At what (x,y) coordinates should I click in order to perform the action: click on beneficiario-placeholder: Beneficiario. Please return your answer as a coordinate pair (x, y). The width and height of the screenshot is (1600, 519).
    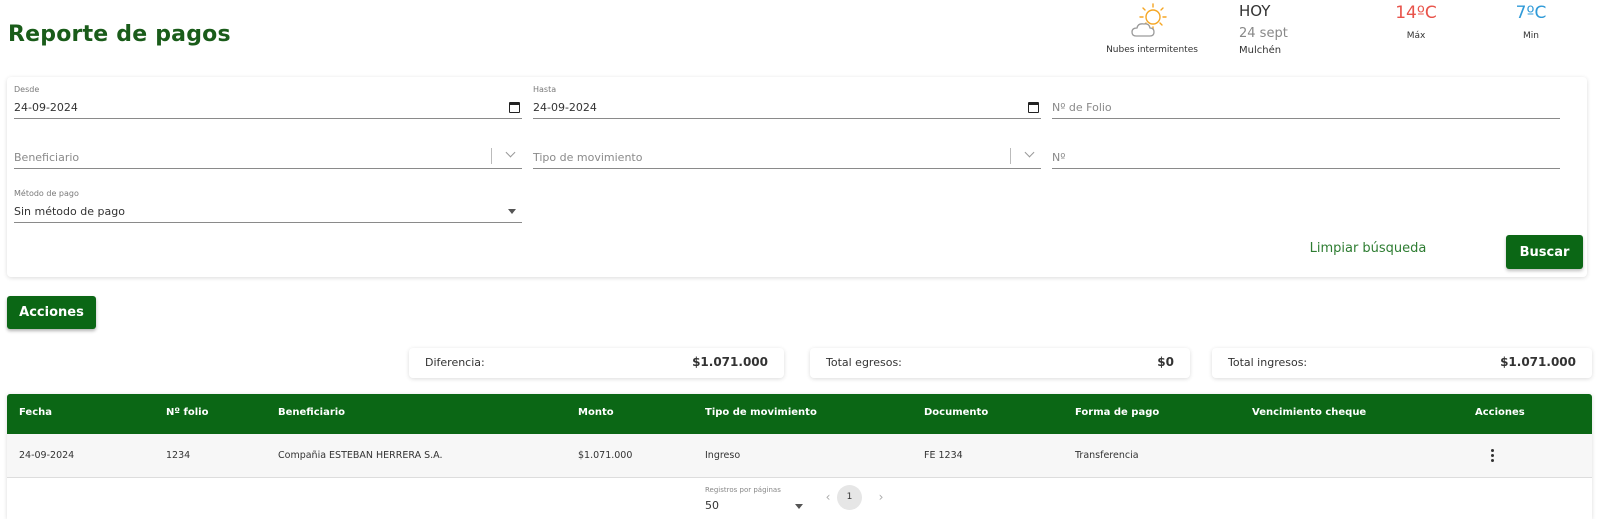
    Looking at the image, I should click on (47, 157).